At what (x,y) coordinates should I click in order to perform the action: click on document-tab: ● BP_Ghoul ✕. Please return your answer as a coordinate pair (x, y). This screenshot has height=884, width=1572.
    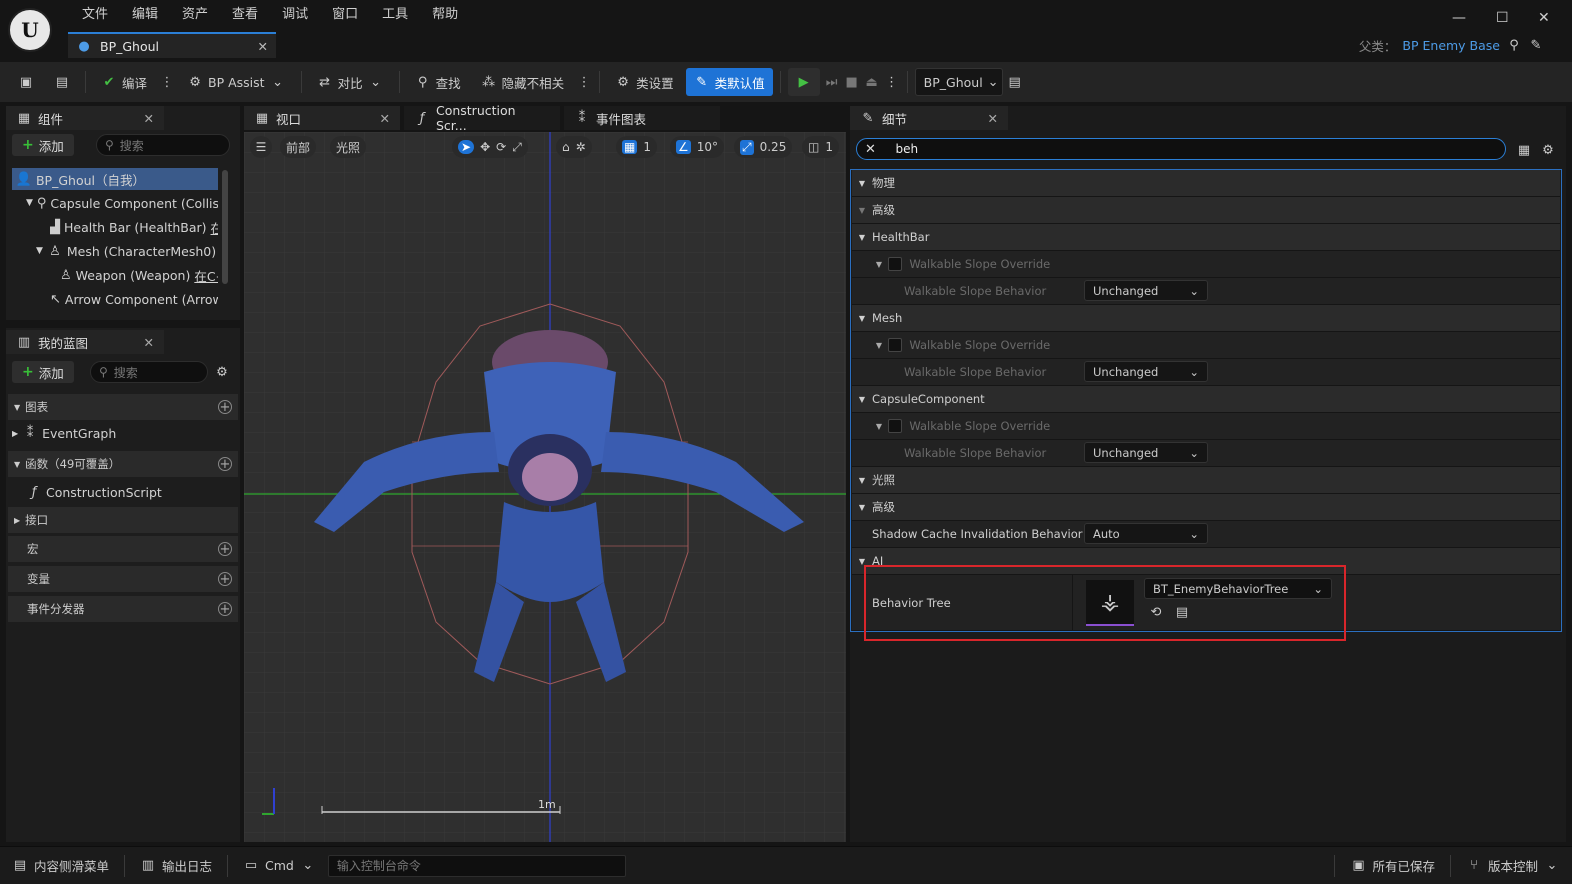
    Looking at the image, I should click on (172, 45).